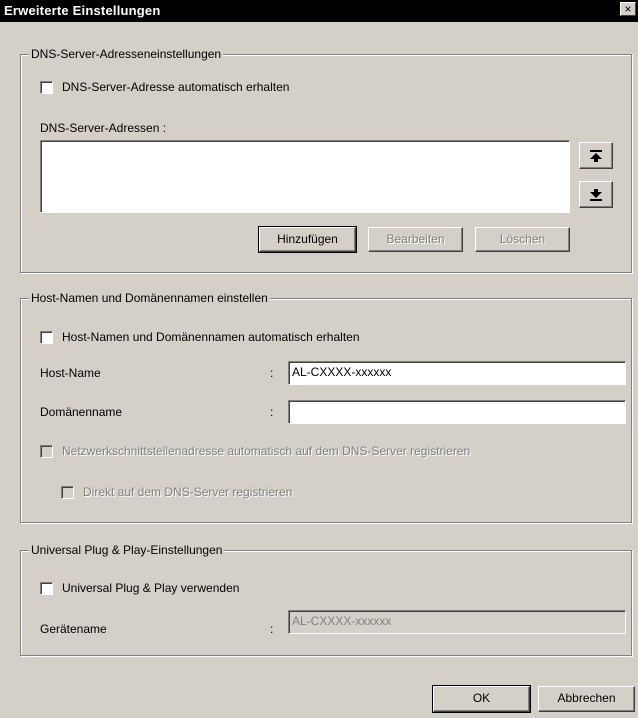 The image size is (638, 718). Describe the element at coordinates (272, 412) in the screenshot. I see `domain-colon: :` at that location.